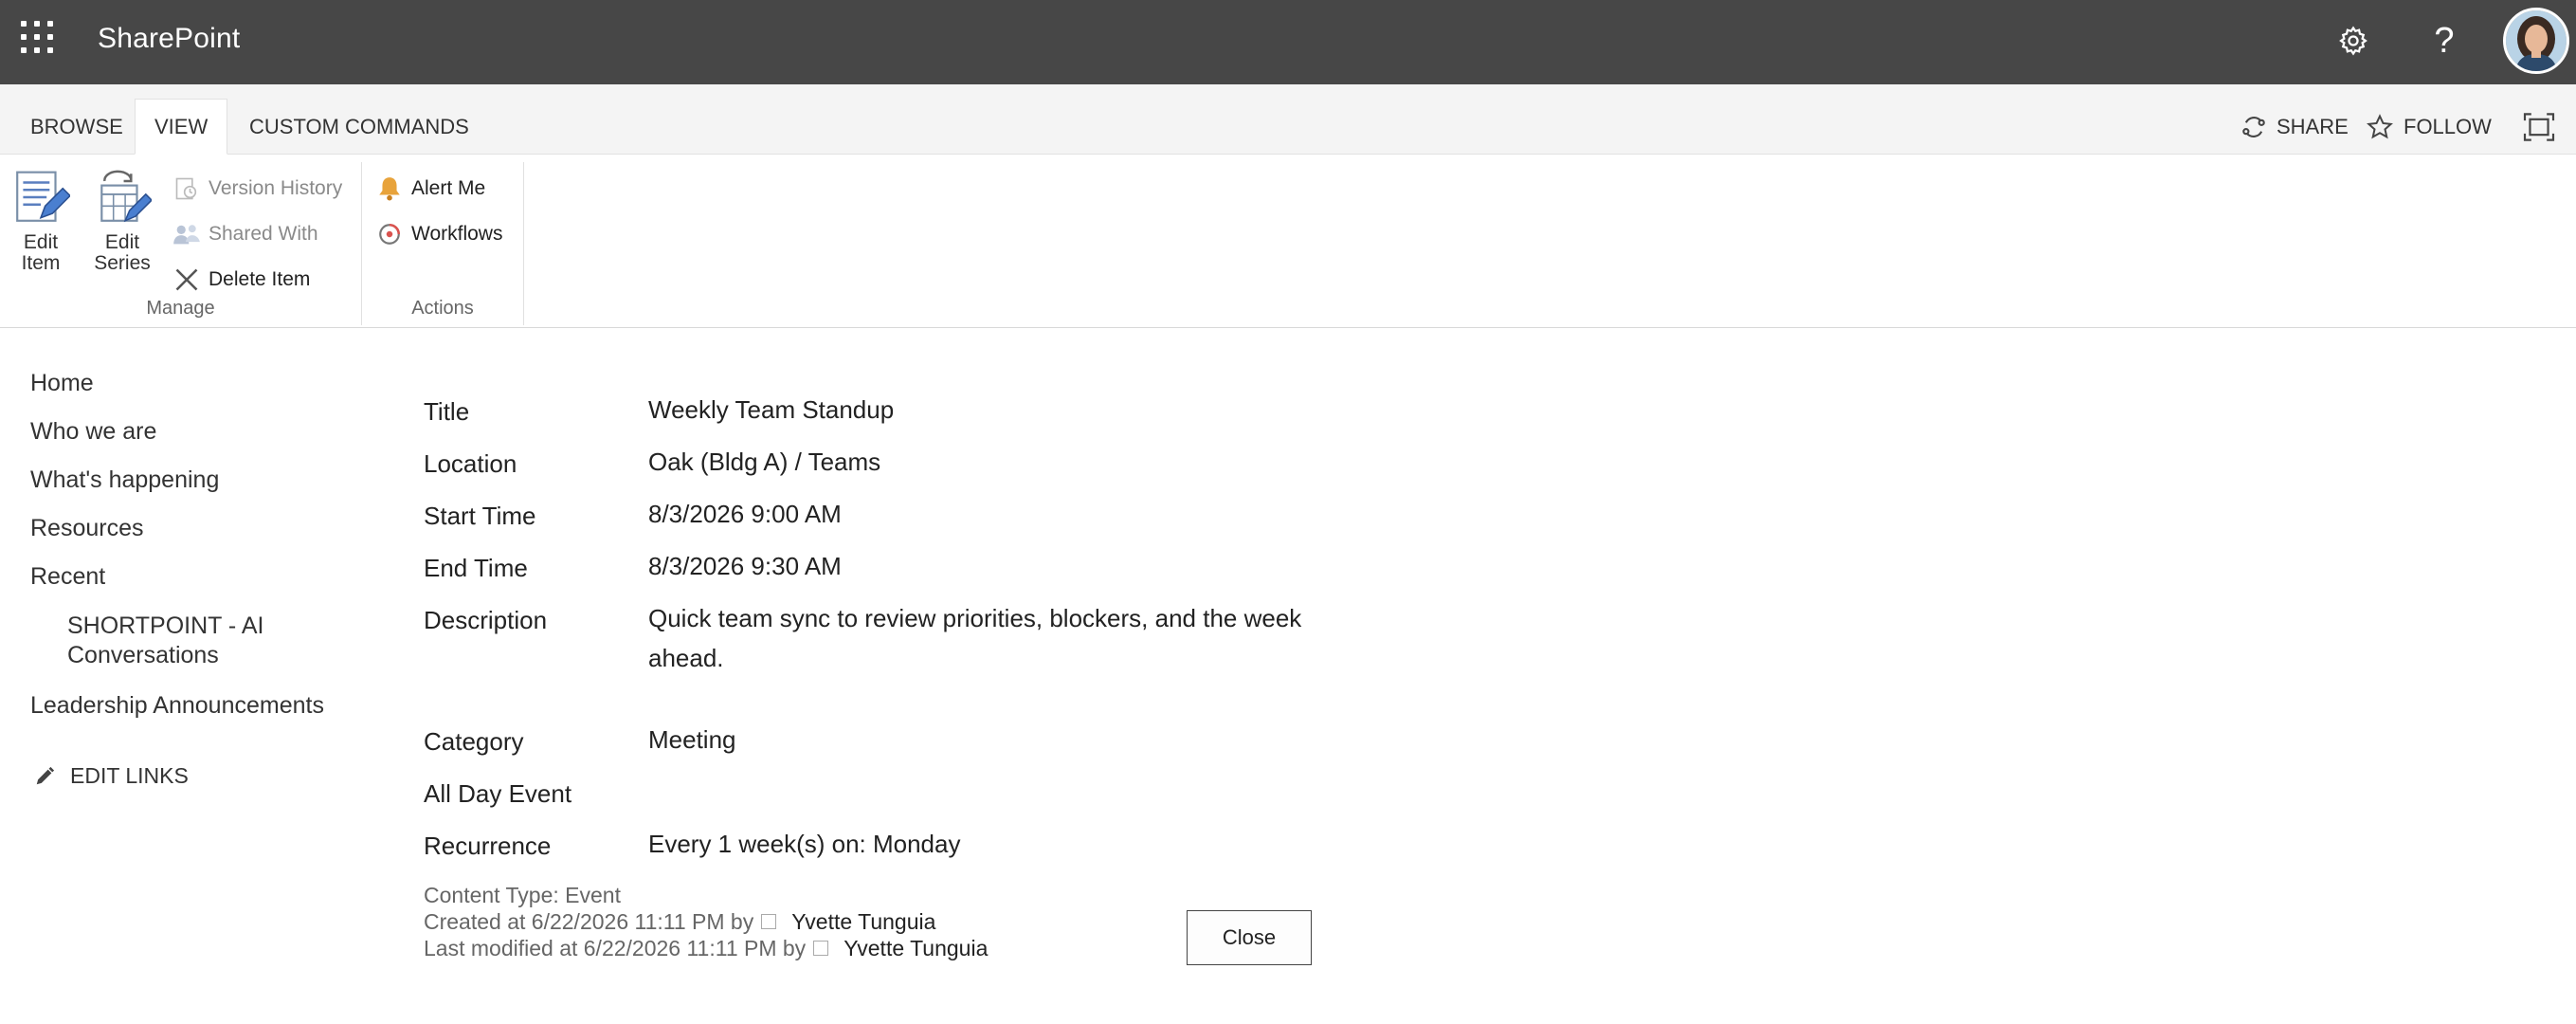 This screenshot has width=2576, height=1024. Describe the element at coordinates (181, 127) in the screenshot. I see `tab-view: VIEW` at that location.